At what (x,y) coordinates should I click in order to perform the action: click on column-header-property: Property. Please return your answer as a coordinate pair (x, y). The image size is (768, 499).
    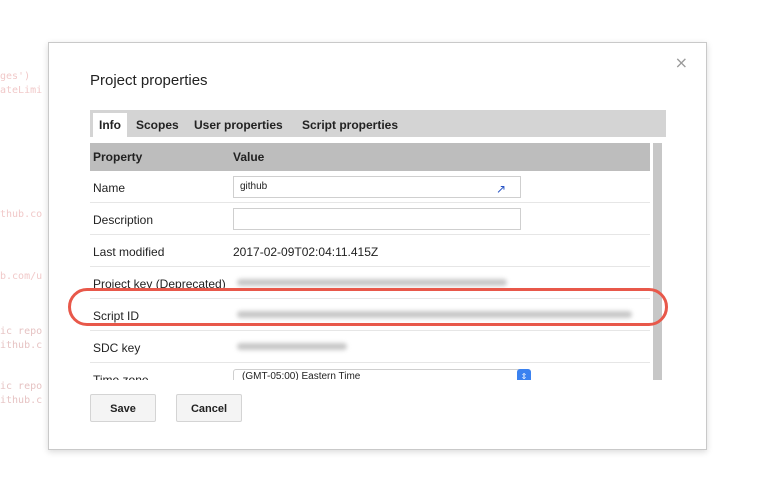
    Looking at the image, I should click on (118, 157).